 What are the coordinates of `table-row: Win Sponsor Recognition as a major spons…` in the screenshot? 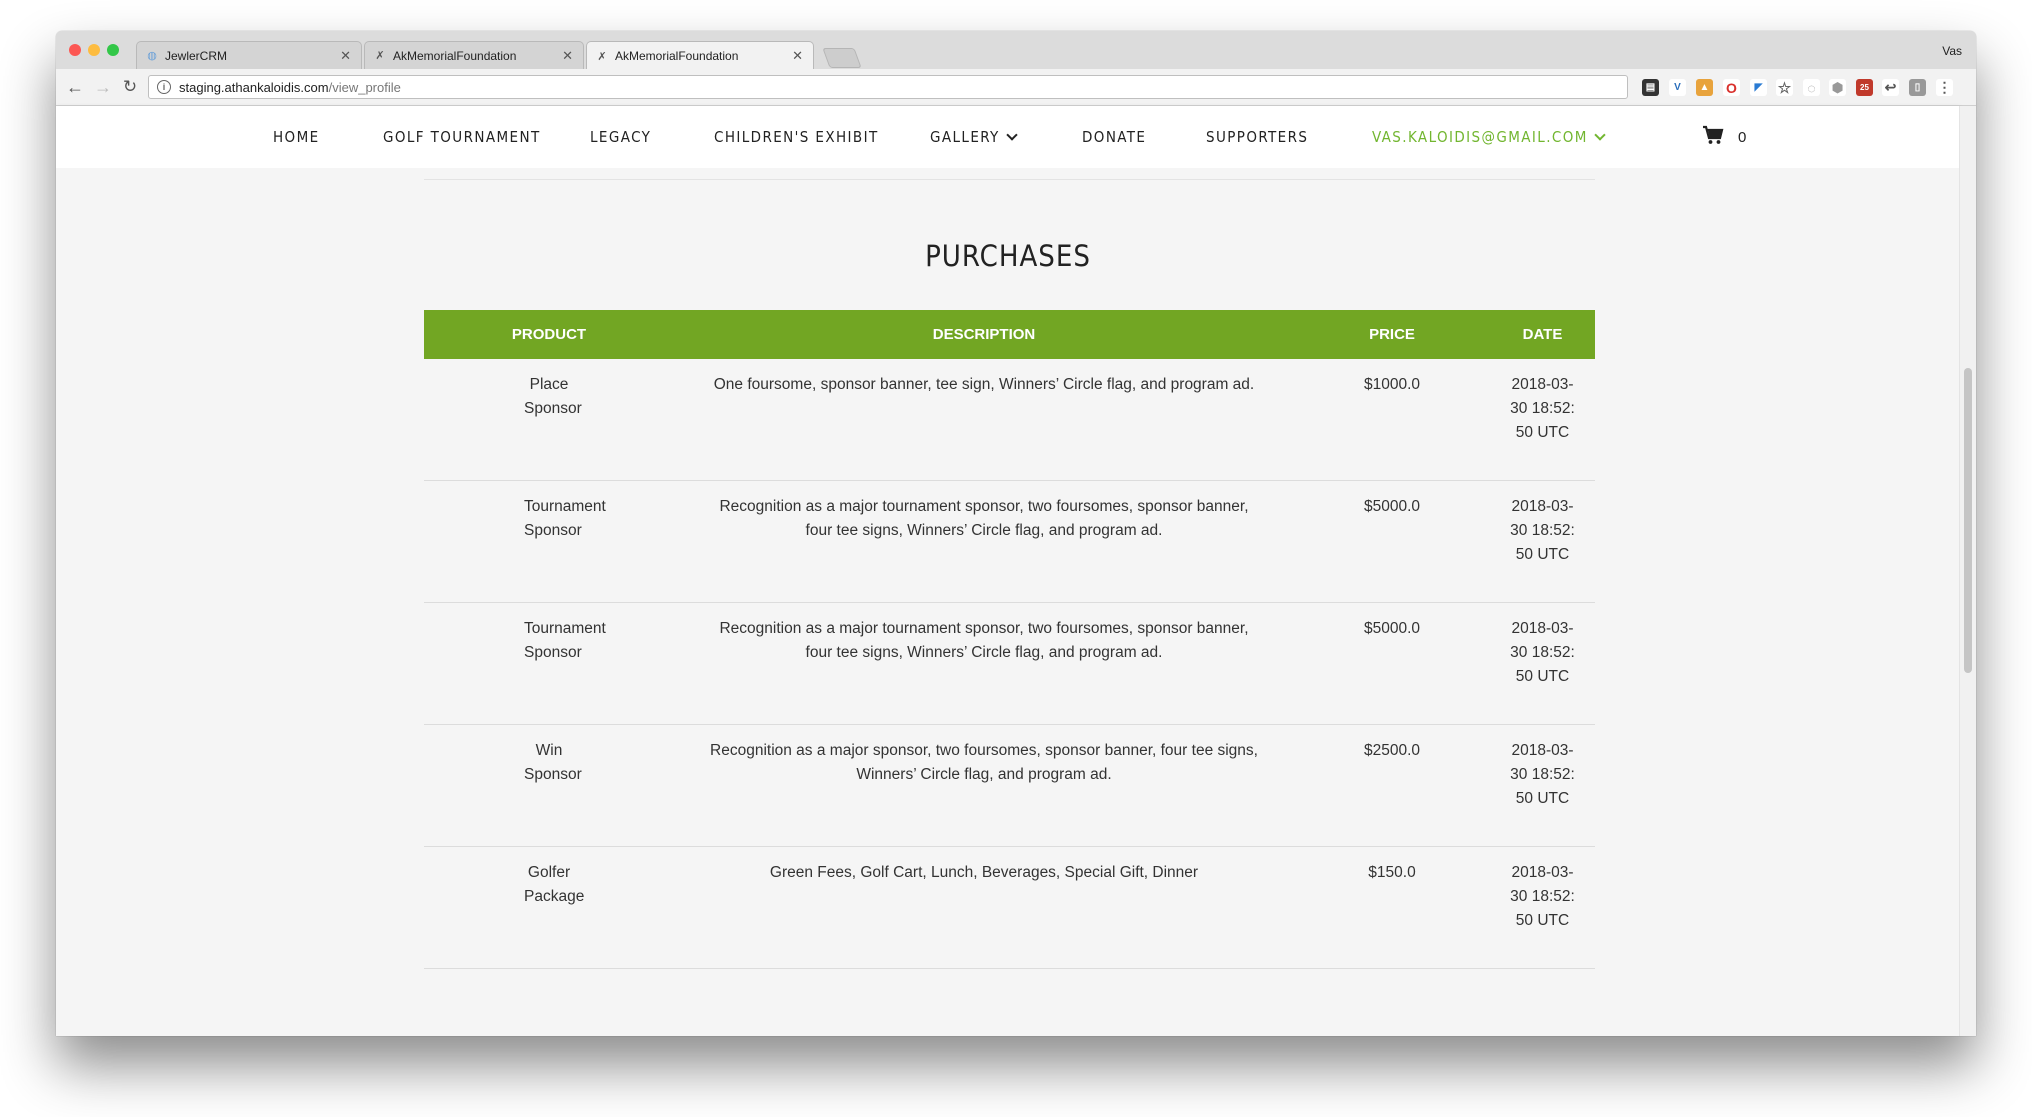 It's located at (1009, 786).